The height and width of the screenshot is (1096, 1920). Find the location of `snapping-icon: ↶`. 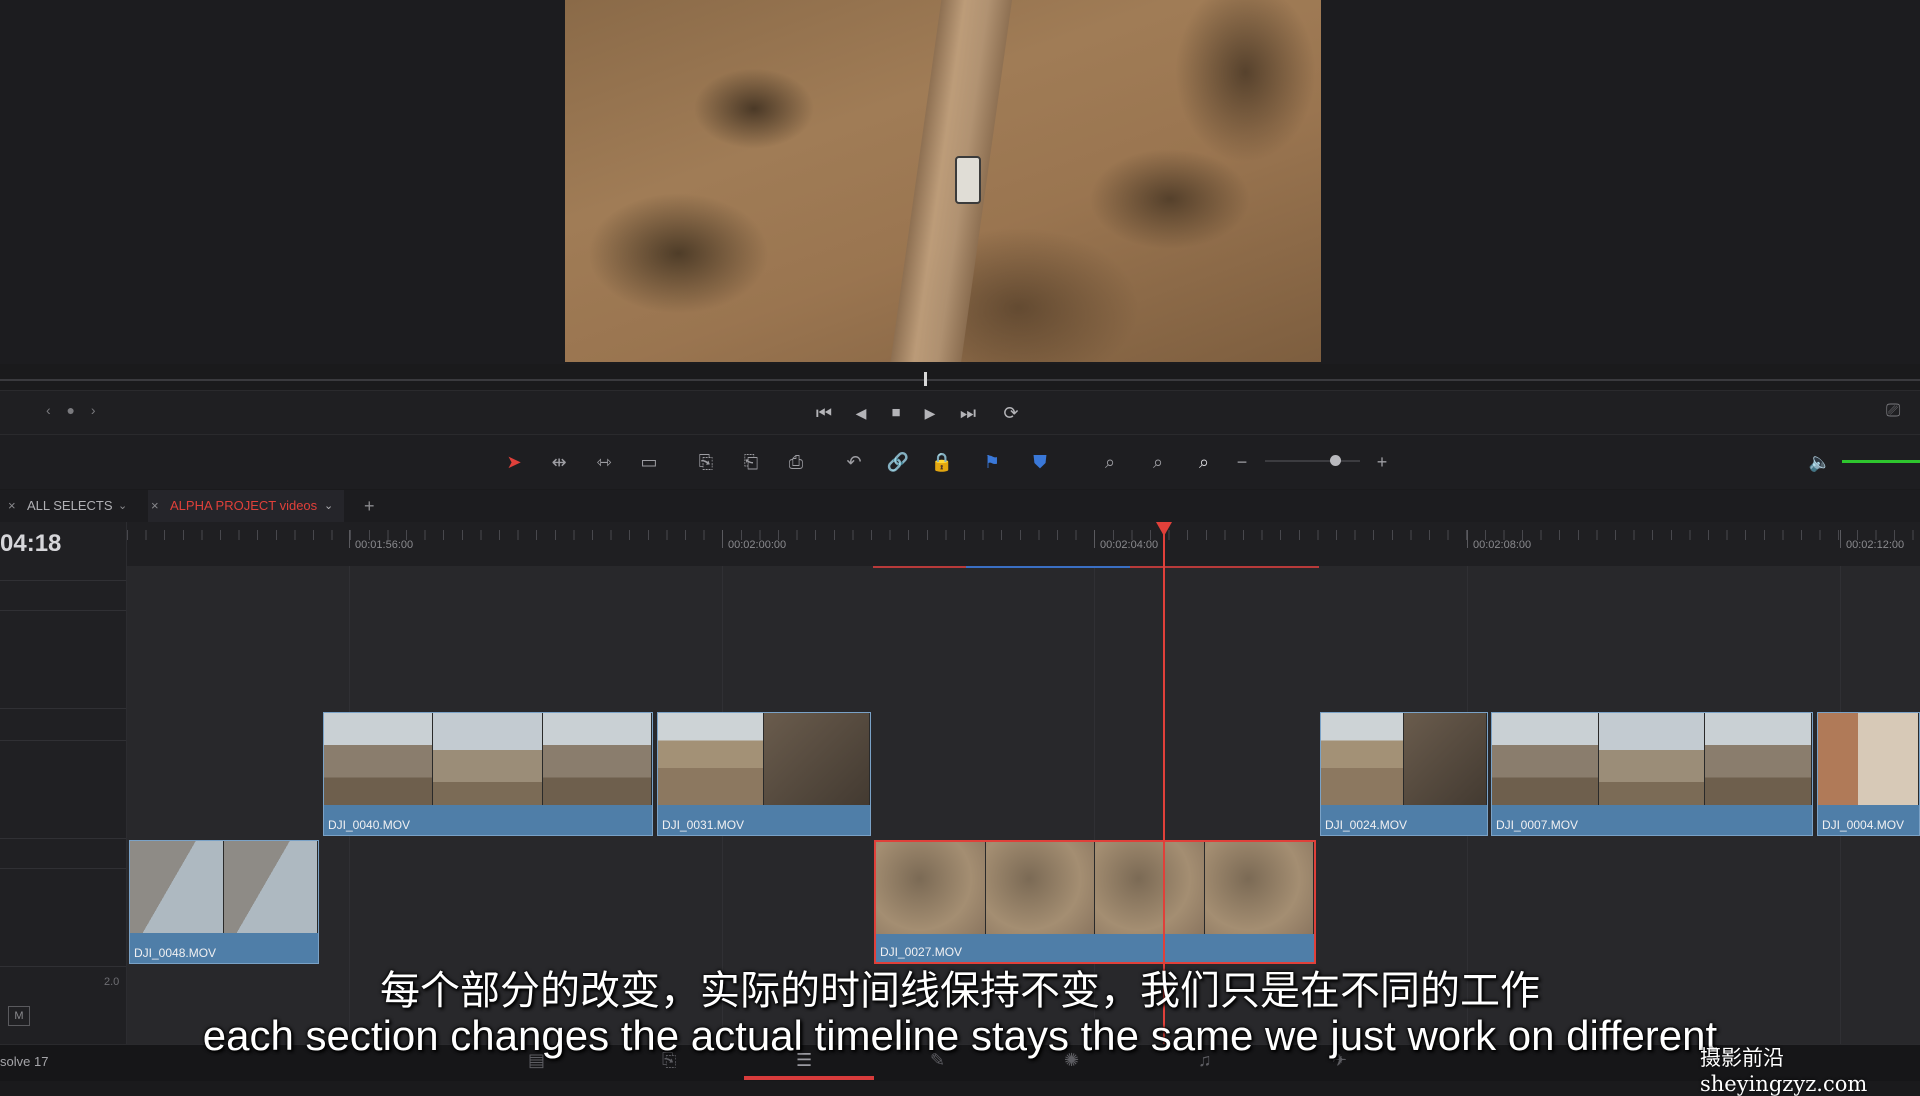

snapping-icon: ↶ is located at coordinates (854, 462).